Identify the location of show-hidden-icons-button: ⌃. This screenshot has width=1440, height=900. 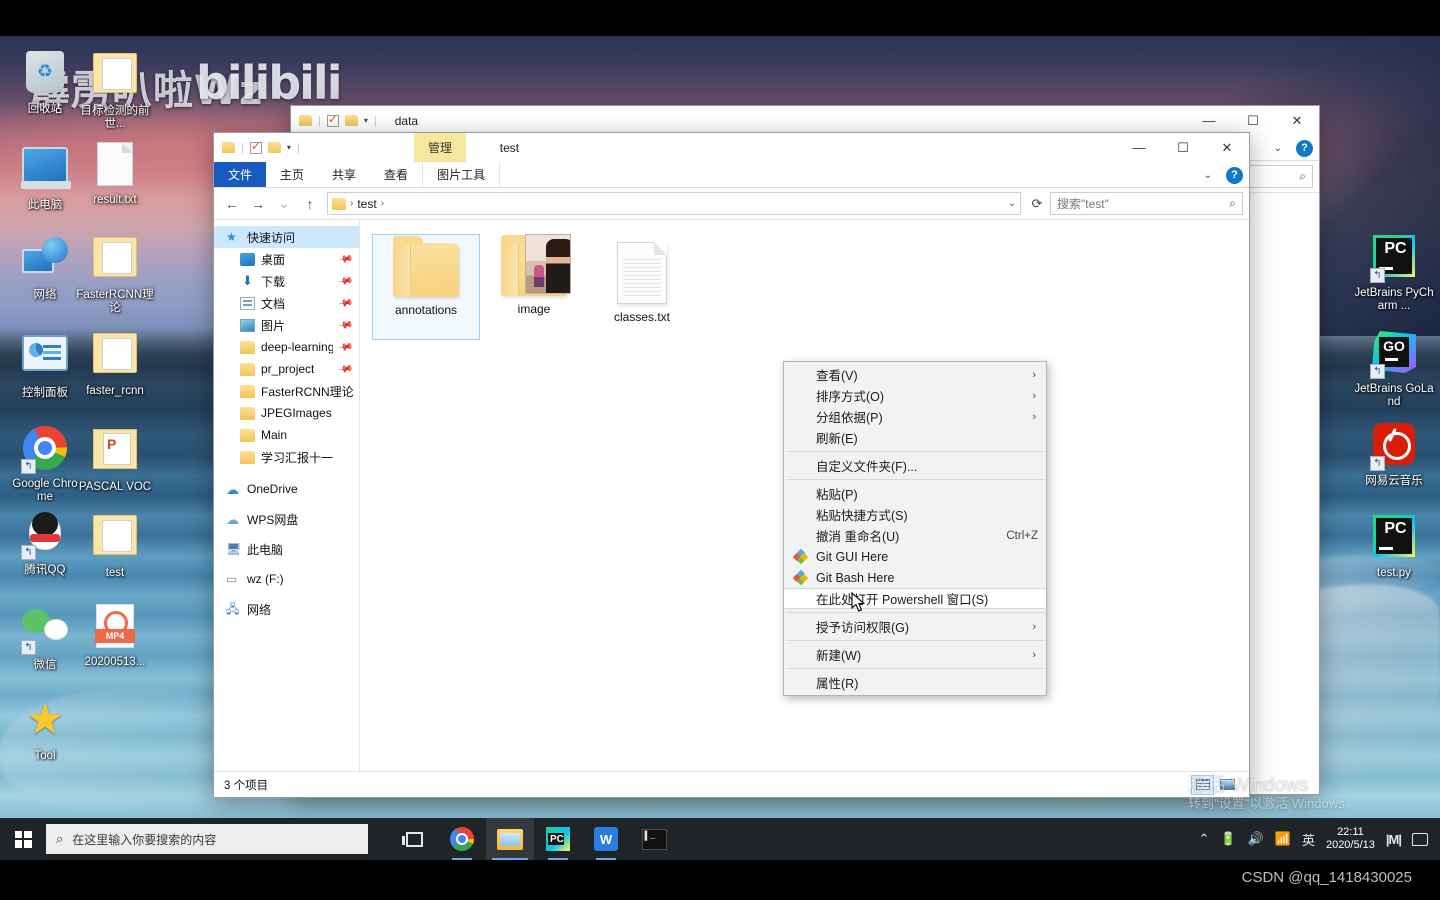
(1203, 839).